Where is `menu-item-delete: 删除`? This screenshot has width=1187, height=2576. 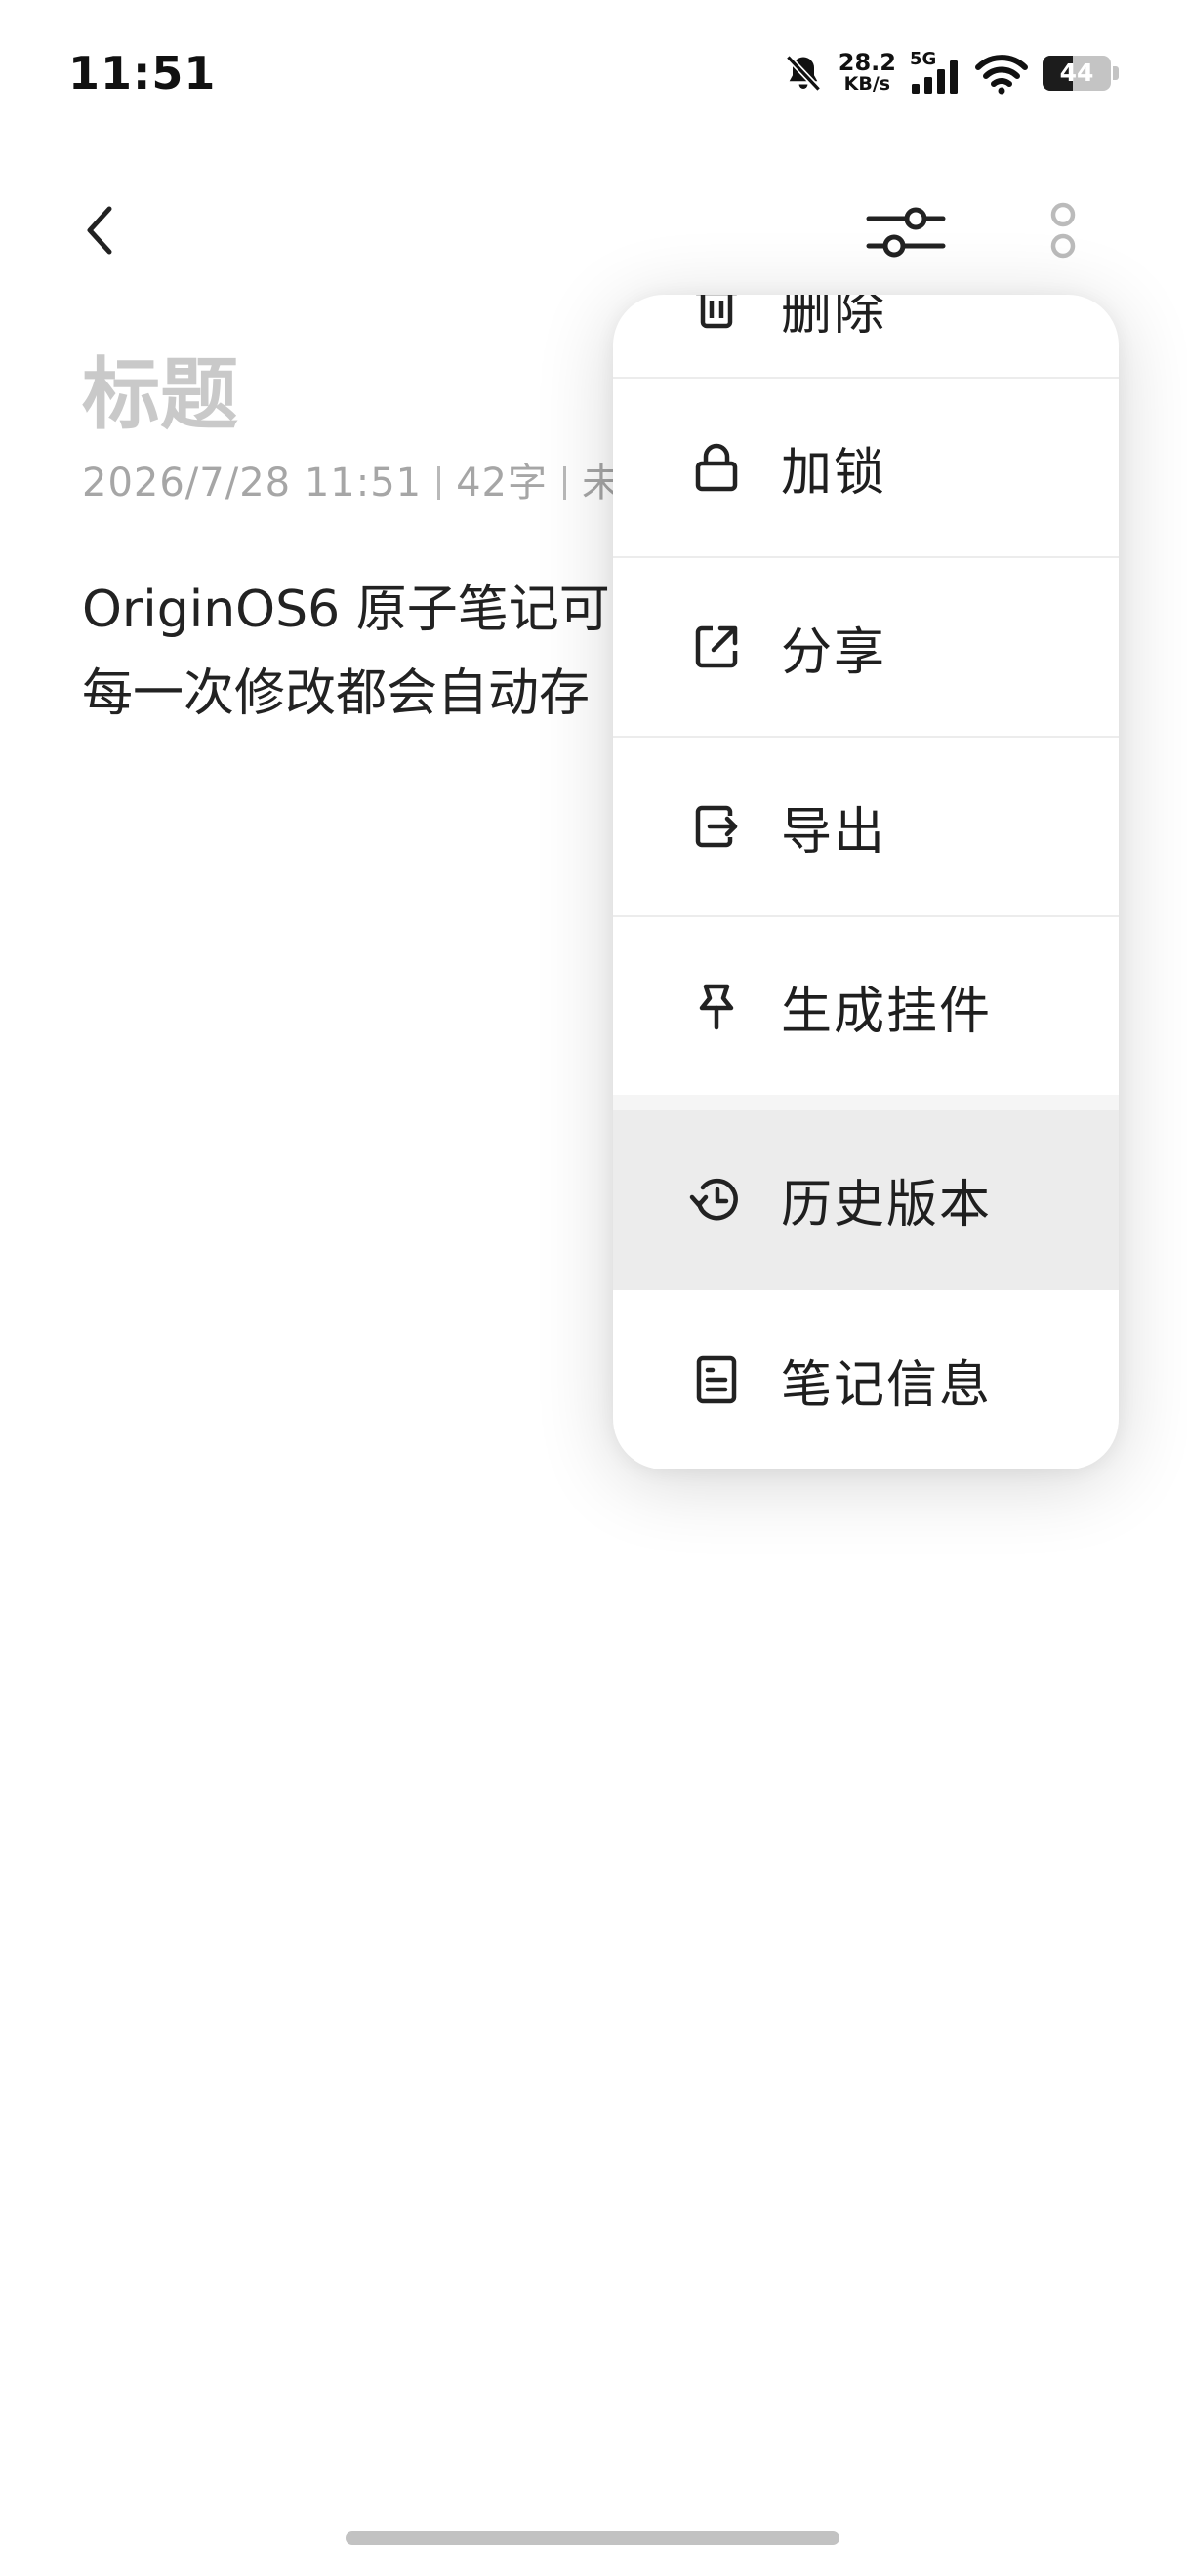 menu-item-delete: 删除 is located at coordinates (866, 336).